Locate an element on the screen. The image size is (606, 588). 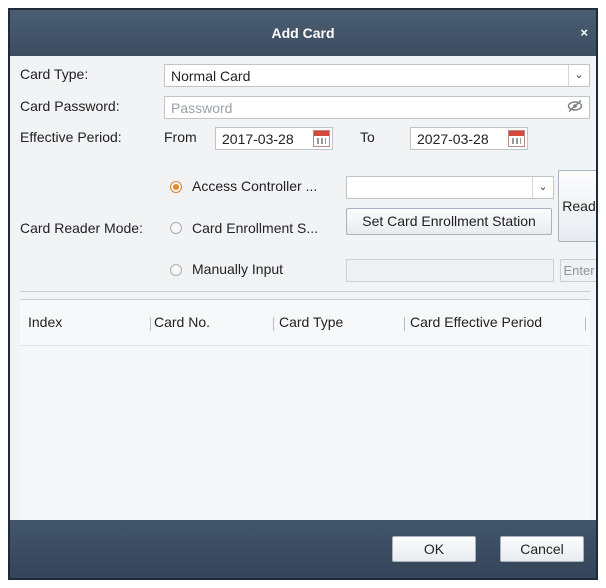
card-reader-mode-label: Card Reader Mode: is located at coordinates (81, 228).